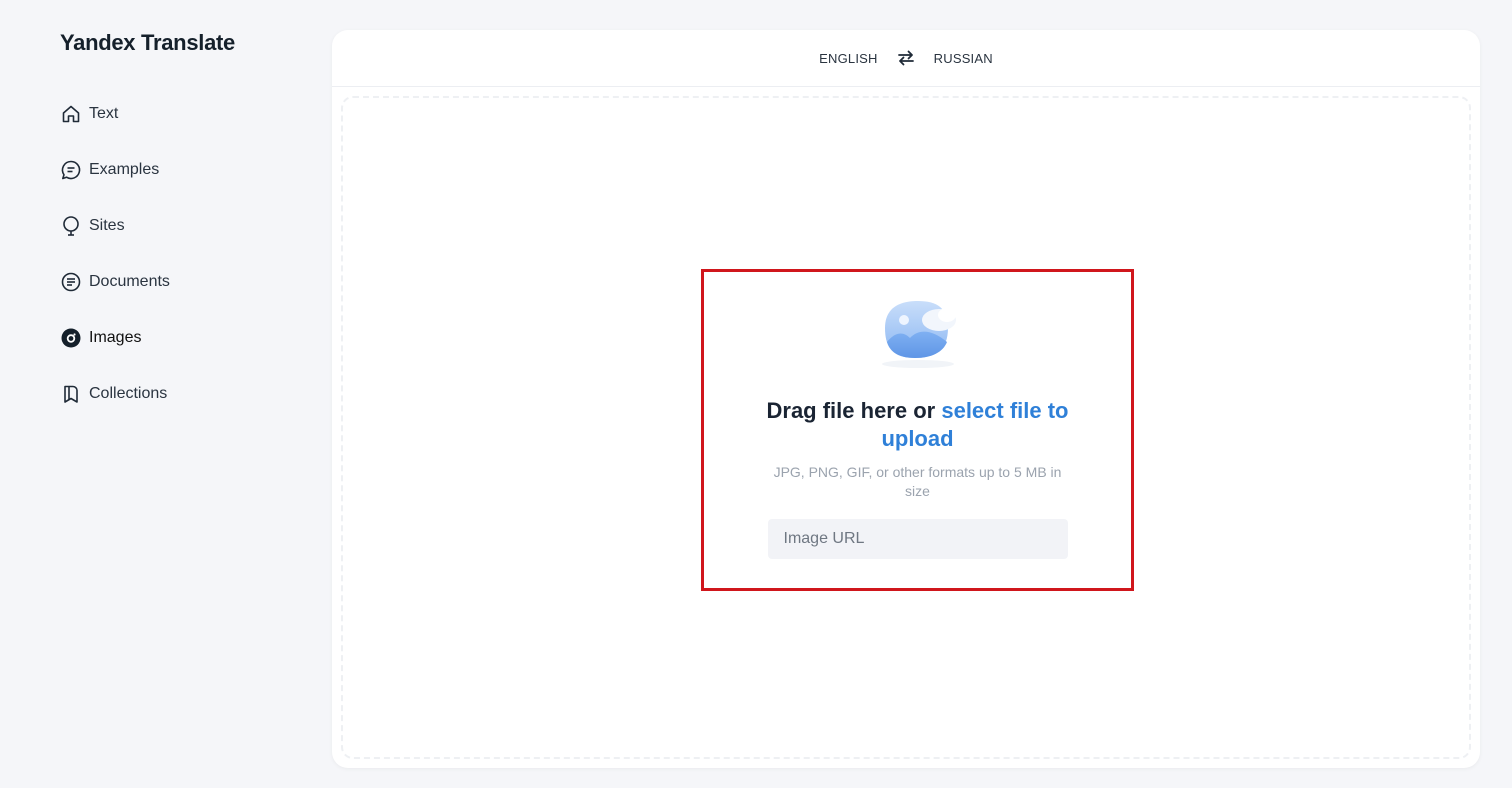 The image size is (1512, 788). Describe the element at coordinates (918, 337) in the screenshot. I see `image-placeholder-icon` at that location.